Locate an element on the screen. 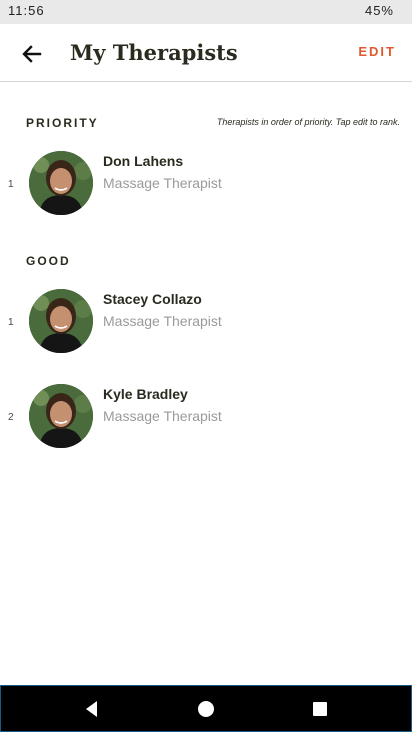 The width and height of the screenshot is (412, 732). arrow-back-icon is located at coordinates (32, 54).